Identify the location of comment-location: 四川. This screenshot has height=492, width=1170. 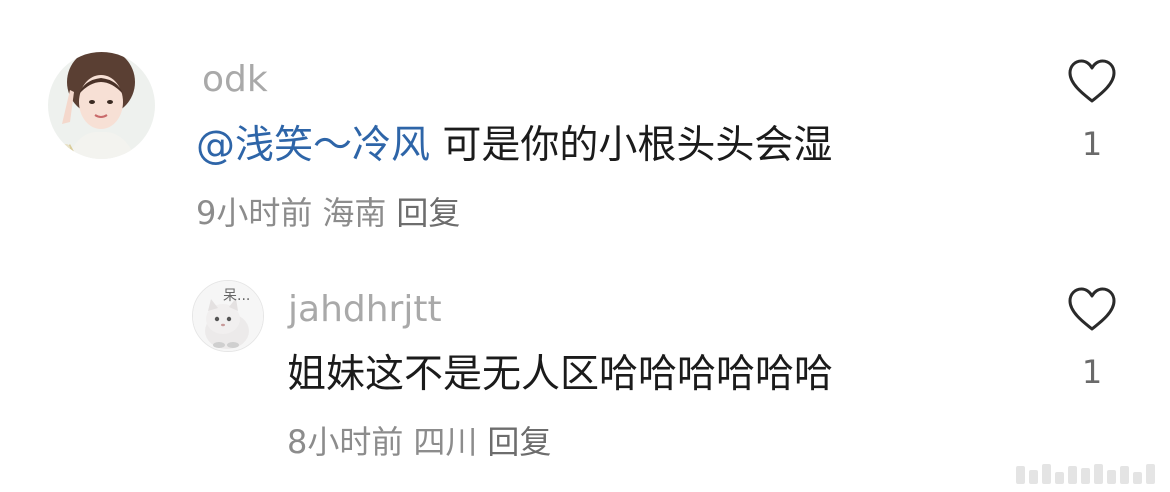
(445, 442).